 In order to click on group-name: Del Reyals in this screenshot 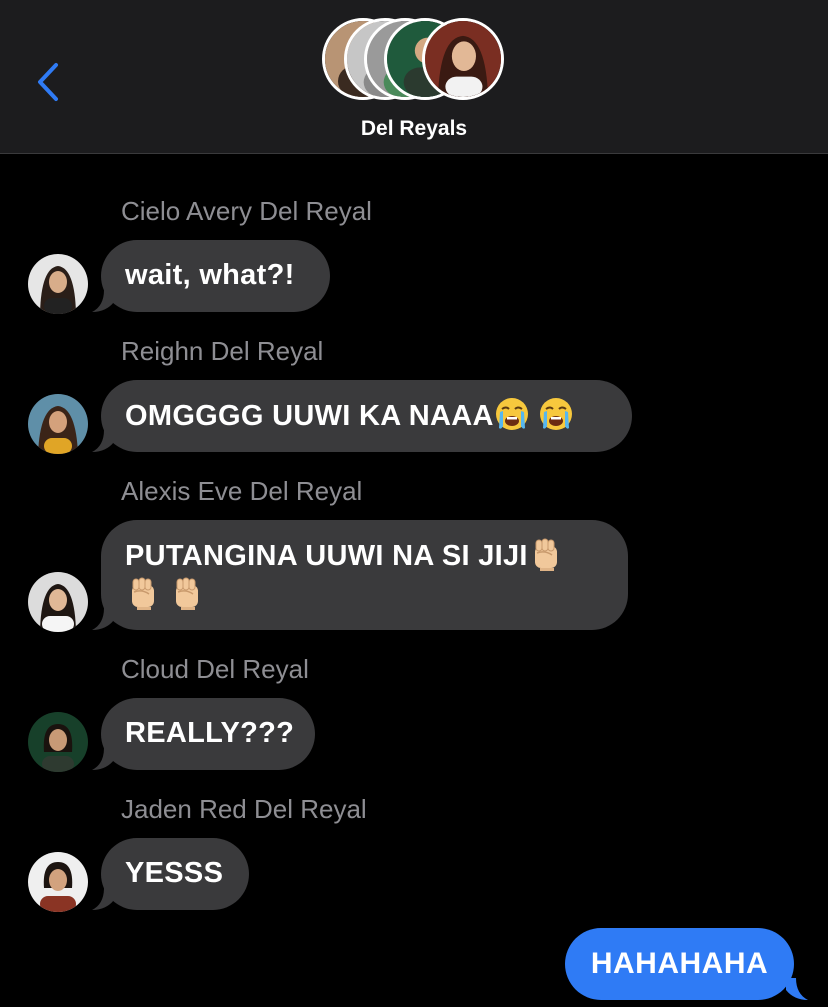, I will do `click(414, 129)`.